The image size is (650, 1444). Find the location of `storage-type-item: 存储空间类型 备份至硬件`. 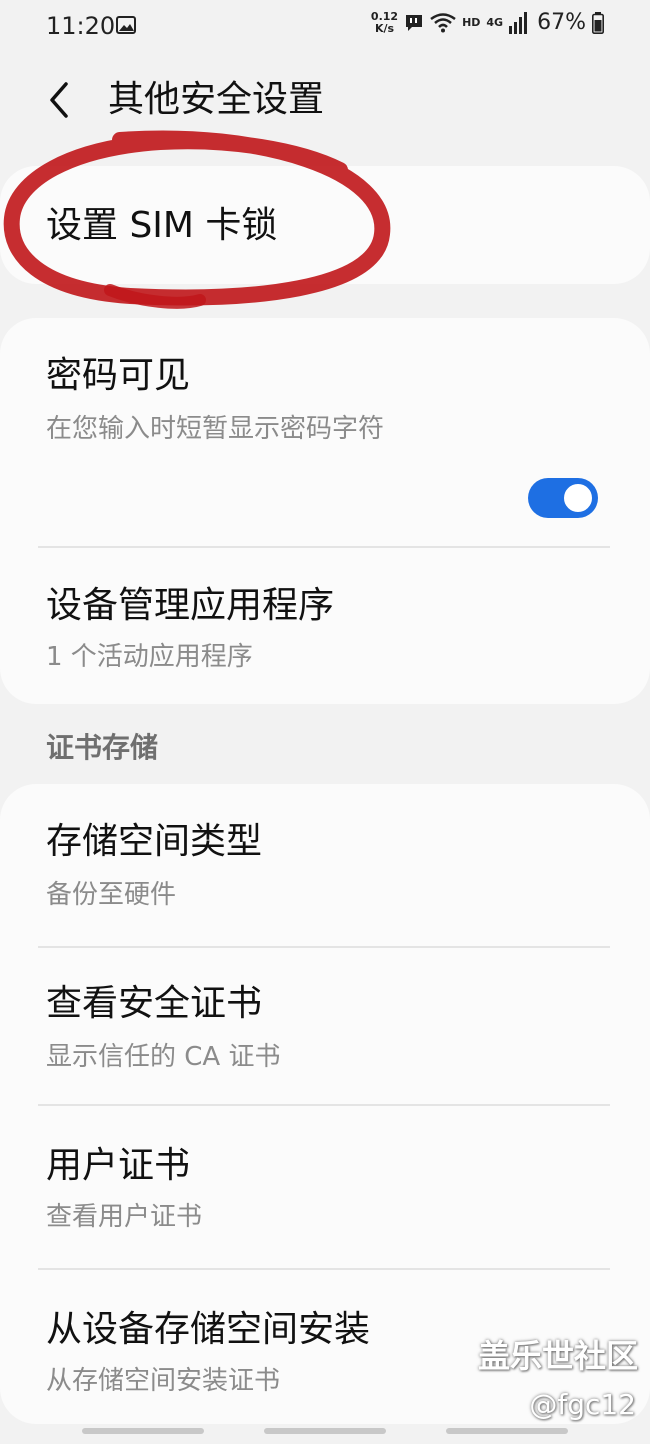

storage-type-item: 存储空间类型 备份至硬件 is located at coordinates (325, 865).